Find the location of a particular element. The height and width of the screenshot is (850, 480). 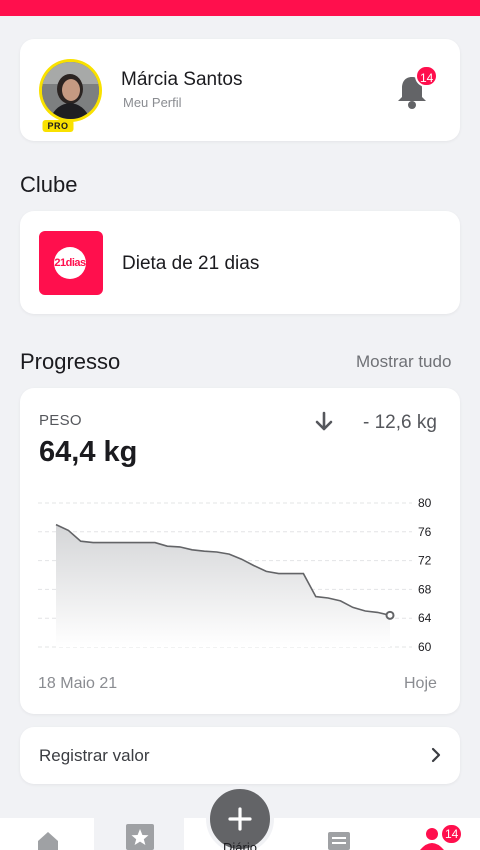

club-item-dieta: 21dias Dieta de 21 dias is located at coordinates (240, 262).